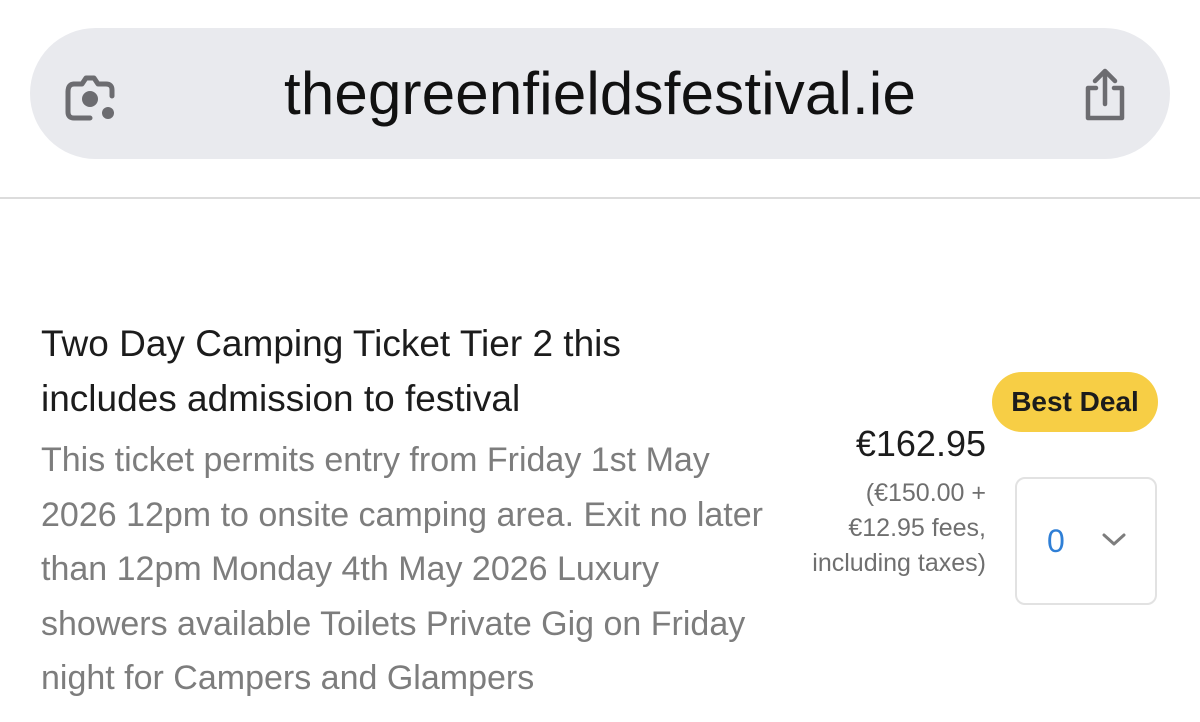  What do you see at coordinates (1114, 539) in the screenshot?
I see `chevron-down-icon` at bounding box center [1114, 539].